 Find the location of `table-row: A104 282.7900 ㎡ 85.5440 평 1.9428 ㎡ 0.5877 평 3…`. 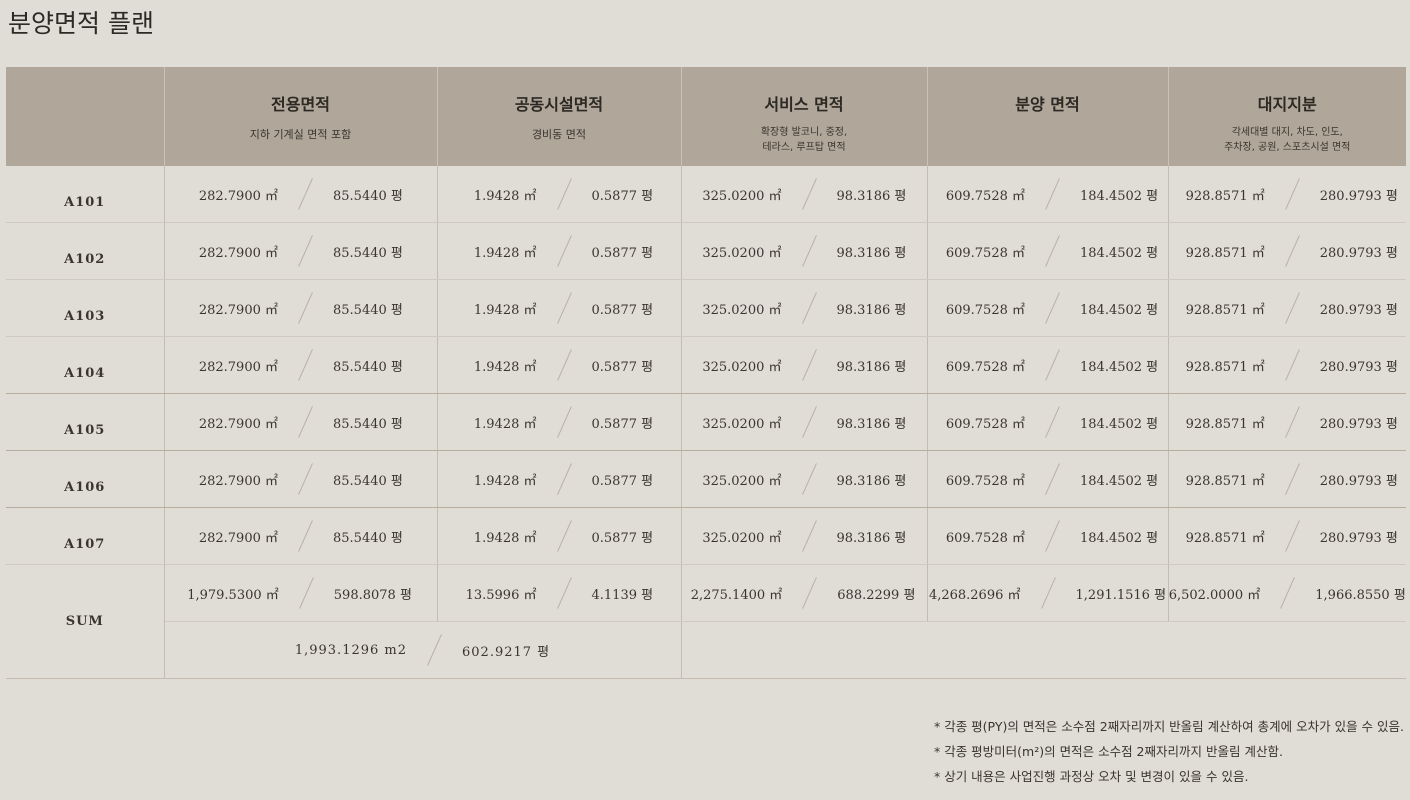

table-row: A104 282.7900 ㎡ 85.5440 평 1.9428 ㎡ 0.5877 평 3… is located at coordinates (706, 365).